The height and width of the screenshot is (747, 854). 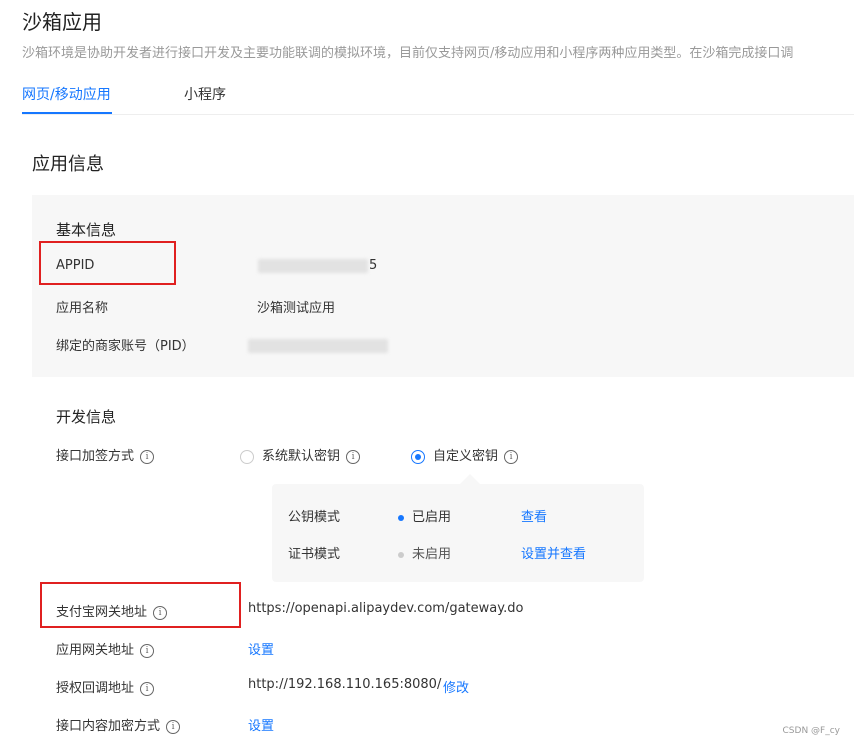 I want to click on radio-default-key: 系统默认密钥 i, so click(x=300, y=454).